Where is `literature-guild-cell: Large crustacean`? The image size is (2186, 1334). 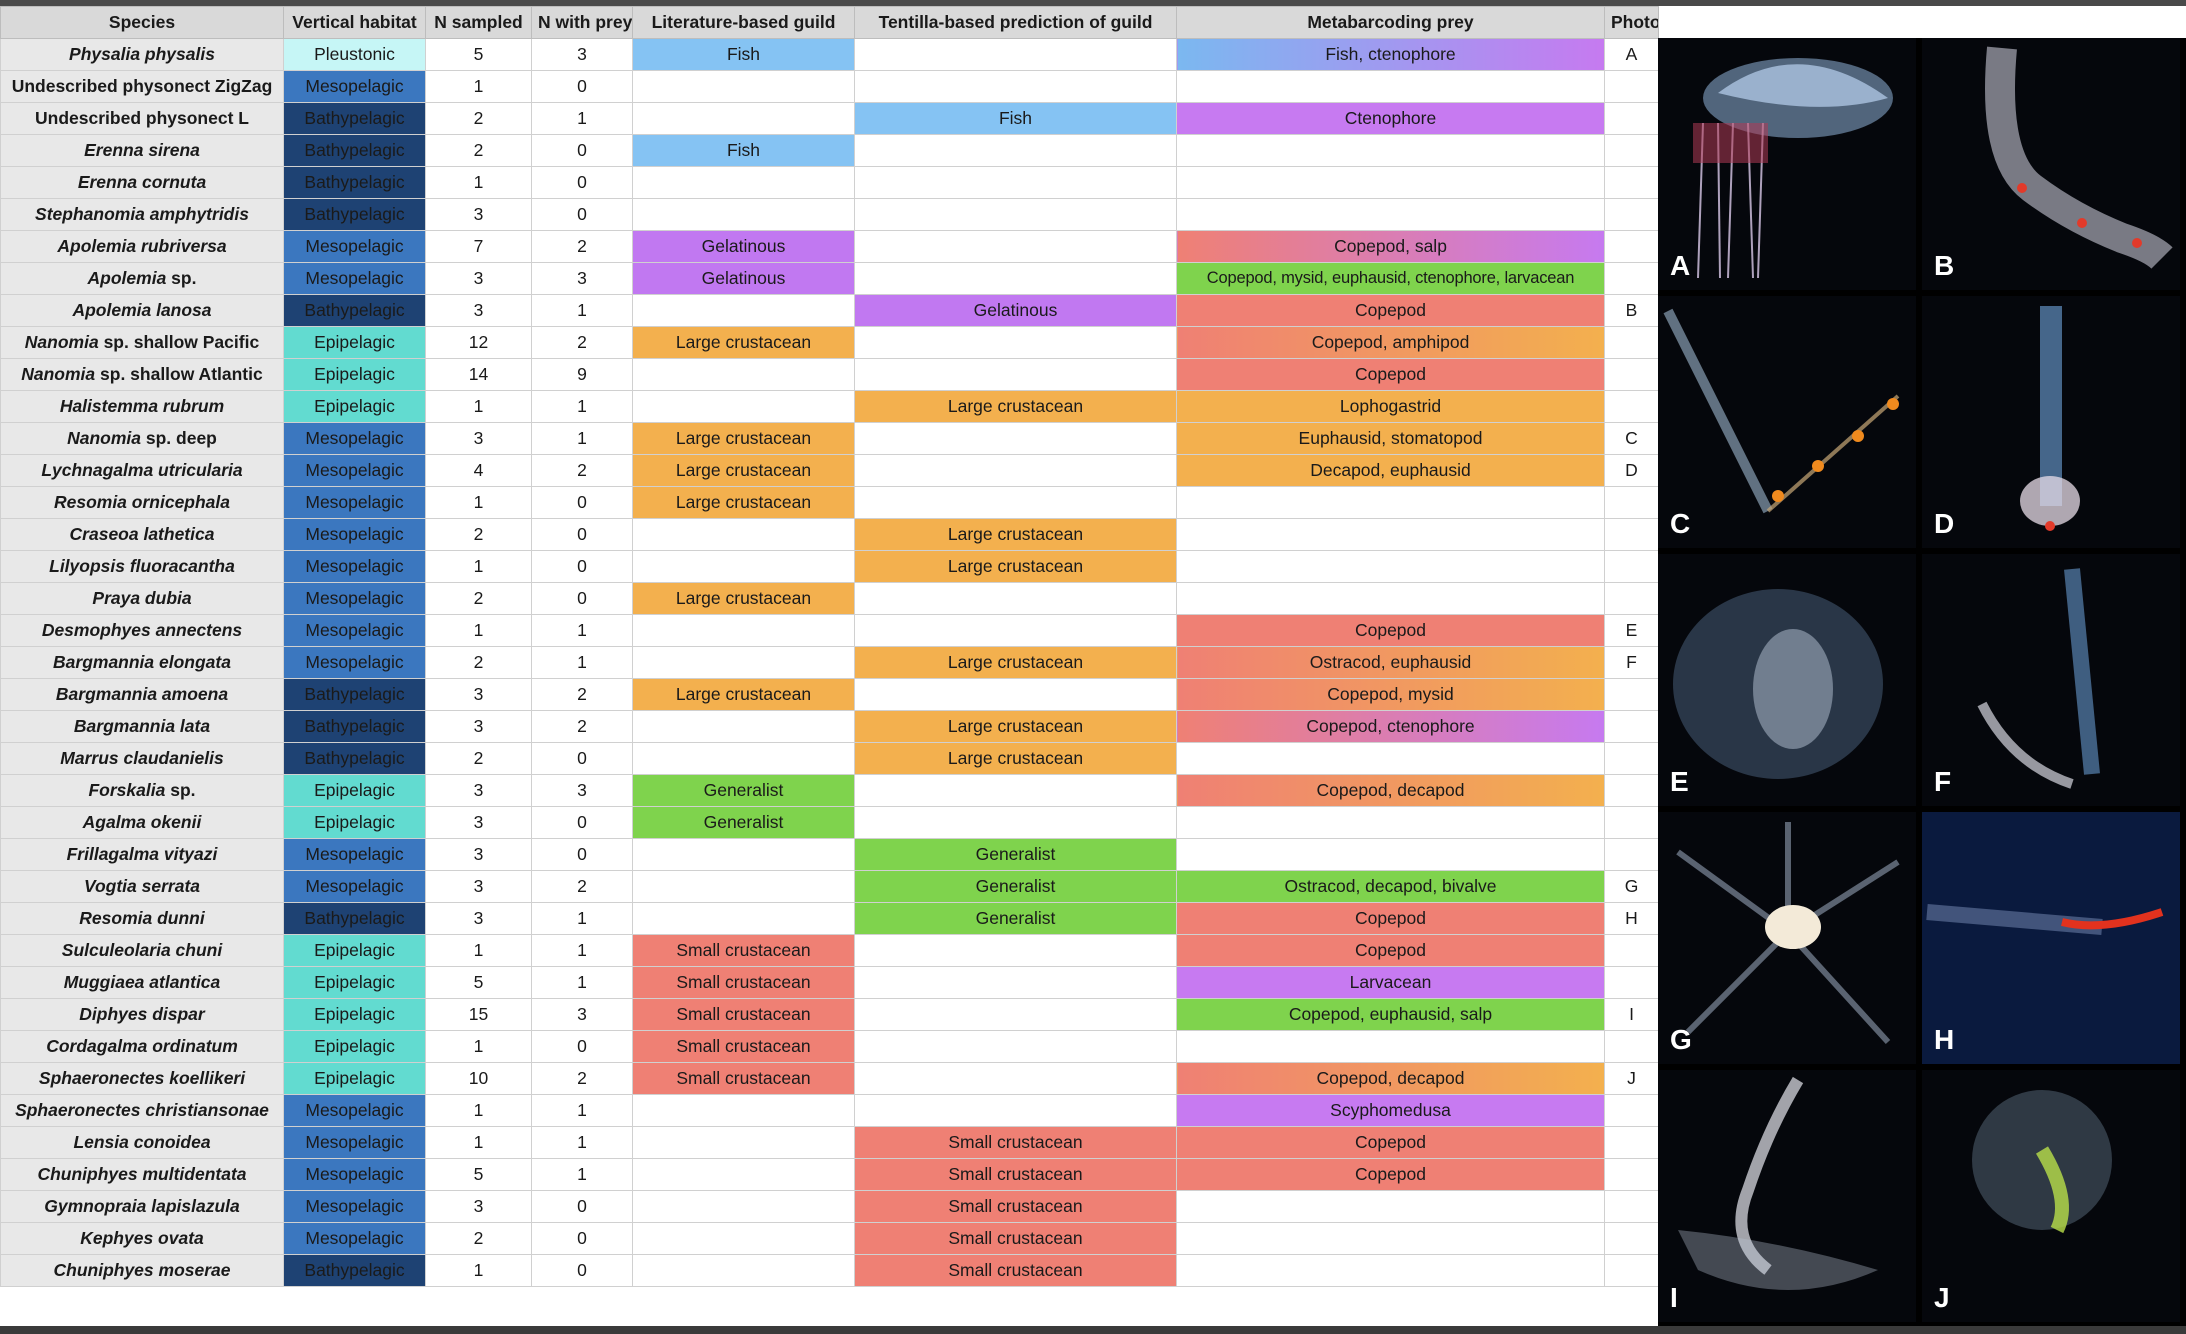 literature-guild-cell: Large crustacean is located at coordinates (743, 694).